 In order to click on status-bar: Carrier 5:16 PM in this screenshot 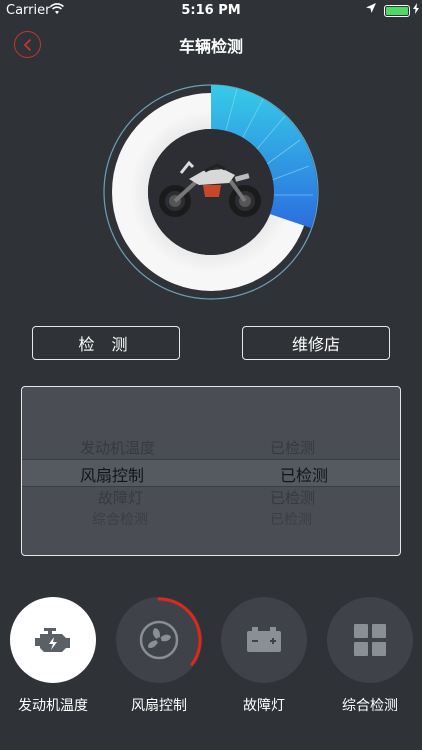, I will do `click(211, 11)`.